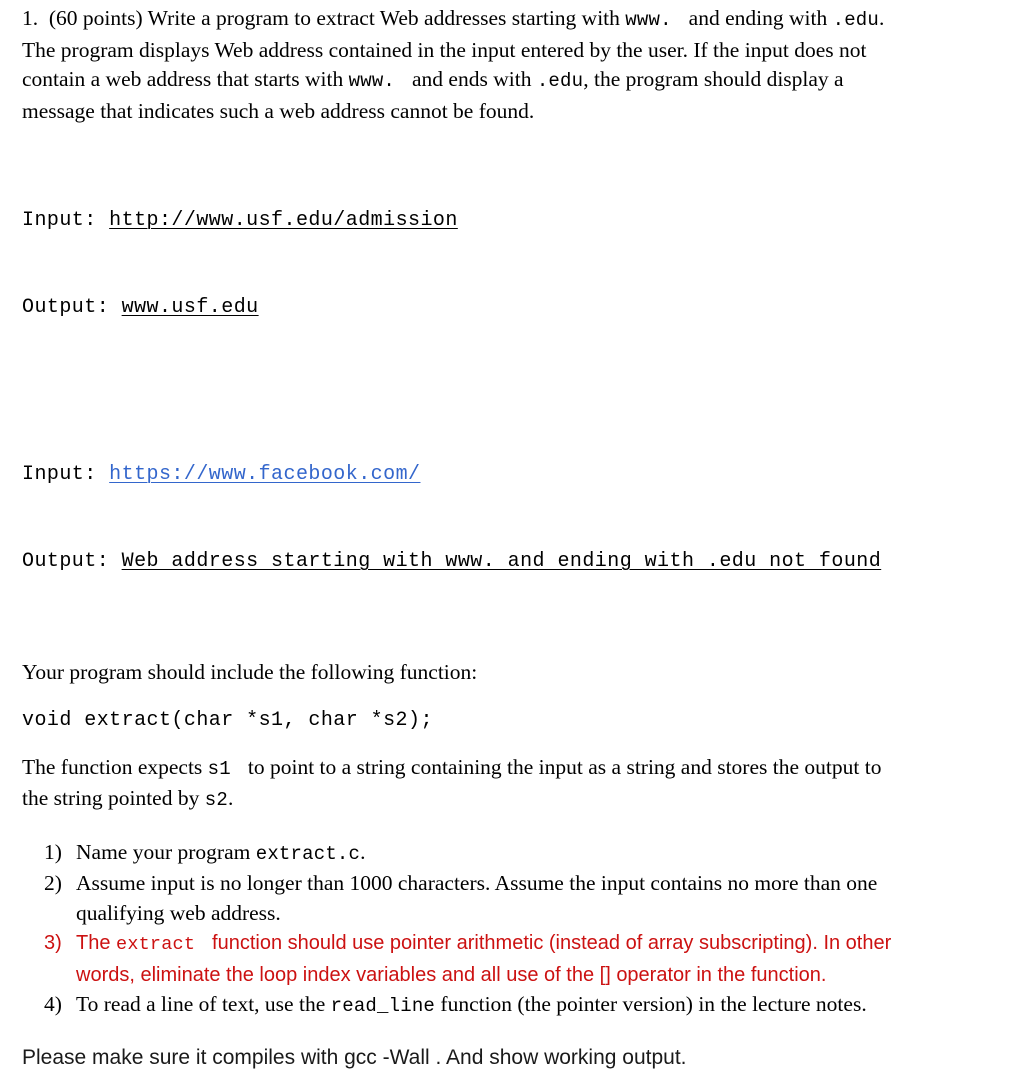 The height and width of the screenshot is (1072, 1024). I want to click on requirement-4-code-read-line: read_line, so click(383, 1006).